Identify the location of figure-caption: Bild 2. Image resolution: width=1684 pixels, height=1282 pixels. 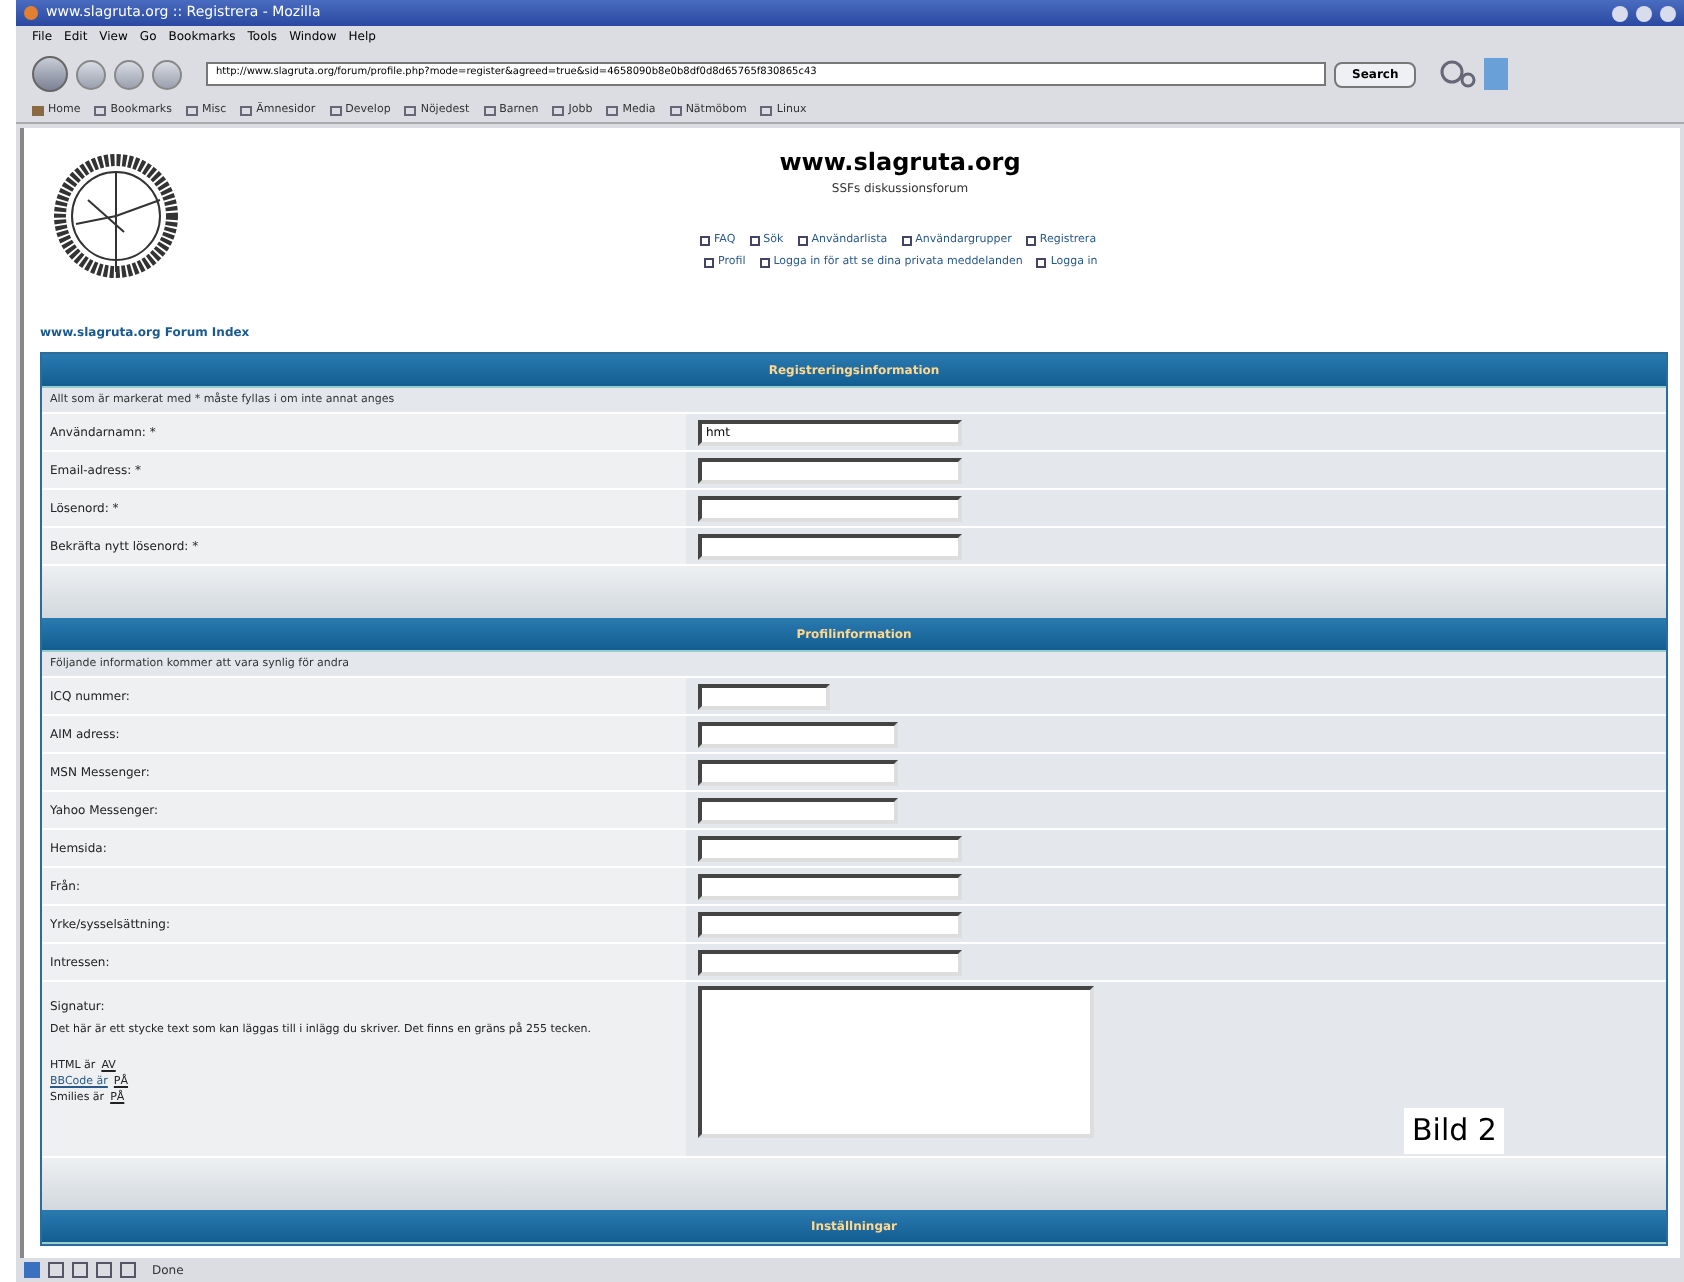
(1454, 1130).